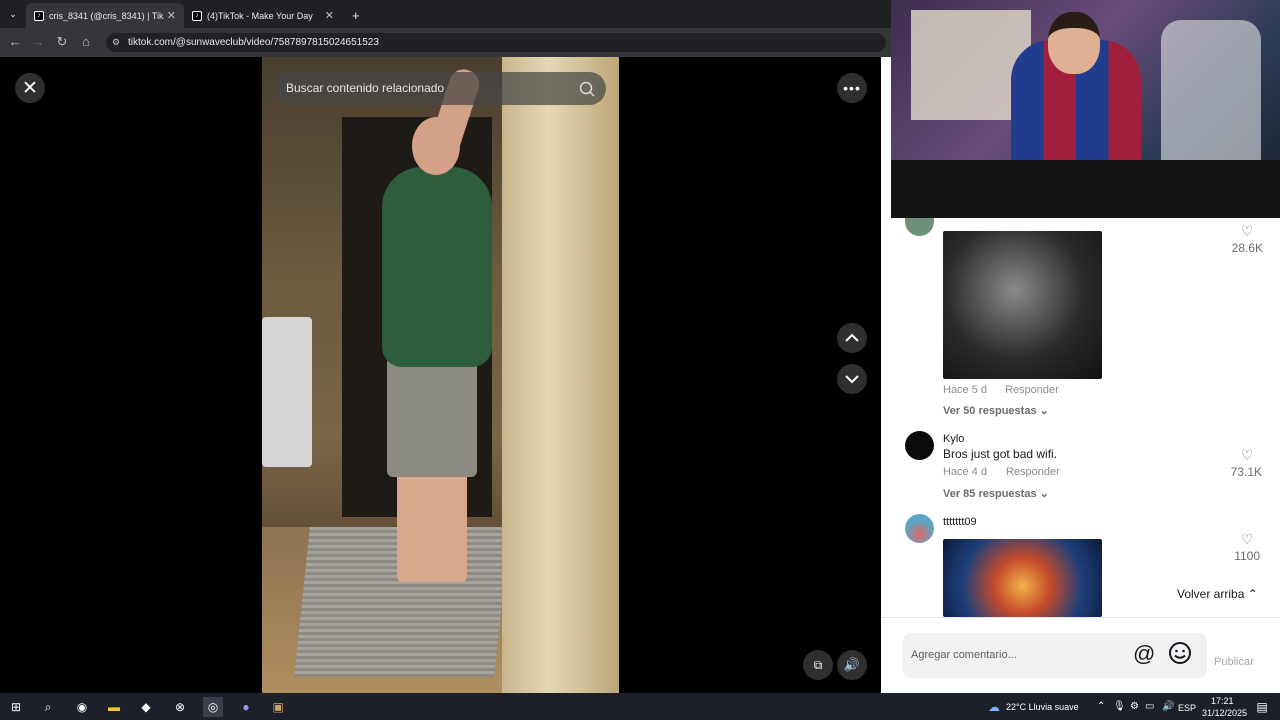 The height and width of the screenshot is (720, 1280). I want to click on close-video-button: ✕, so click(30, 88).